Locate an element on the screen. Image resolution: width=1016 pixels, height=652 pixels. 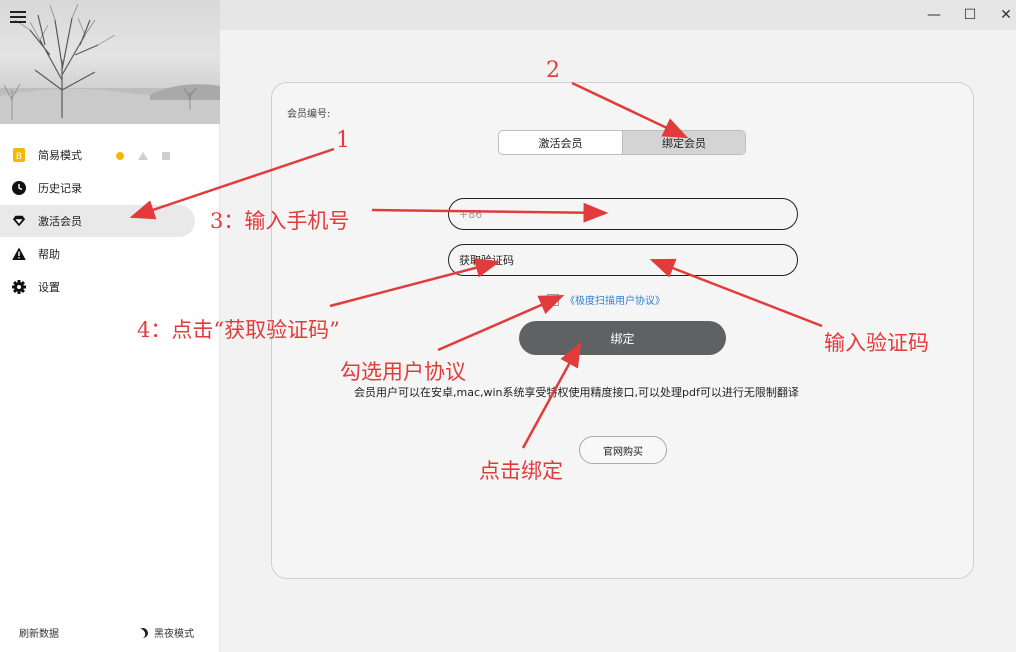
sidebar-item-activate-member: 激活会员 is located at coordinates (97, 221).